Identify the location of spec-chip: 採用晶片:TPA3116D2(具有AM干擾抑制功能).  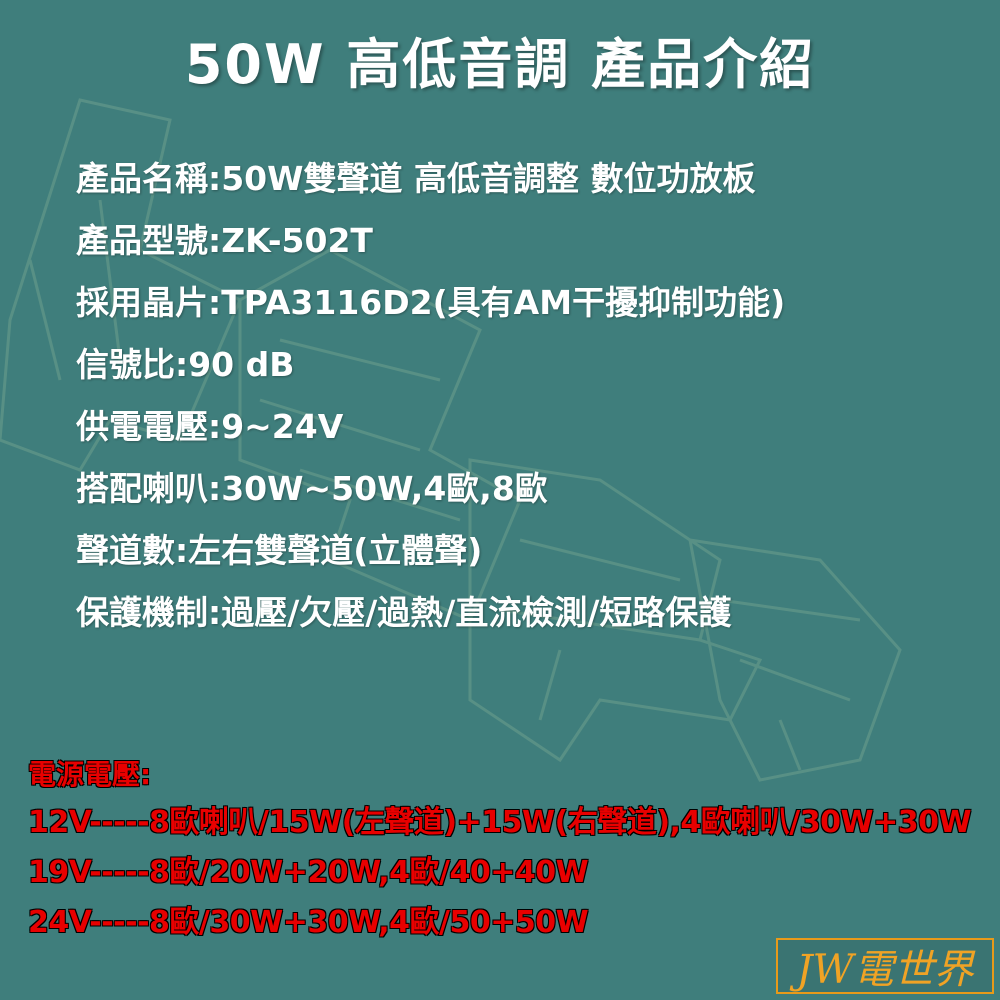
(431, 302).